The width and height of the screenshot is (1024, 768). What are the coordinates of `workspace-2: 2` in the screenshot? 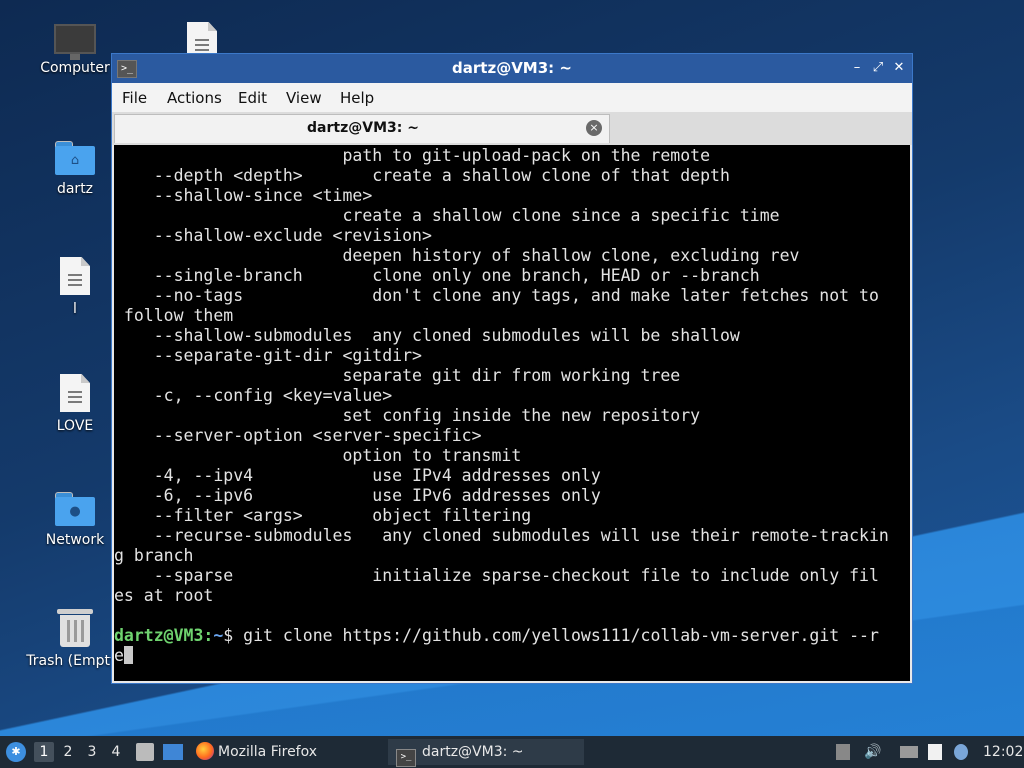 It's located at (68, 752).